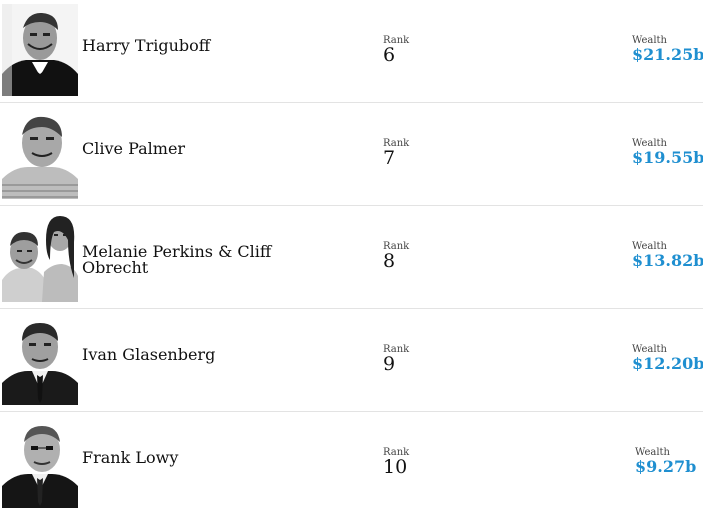 Image resolution: width=703 pixels, height=515 pixels. What do you see at coordinates (149, 354) in the screenshot?
I see `person-name: Ivan Glasenberg` at bounding box center [149, 354].